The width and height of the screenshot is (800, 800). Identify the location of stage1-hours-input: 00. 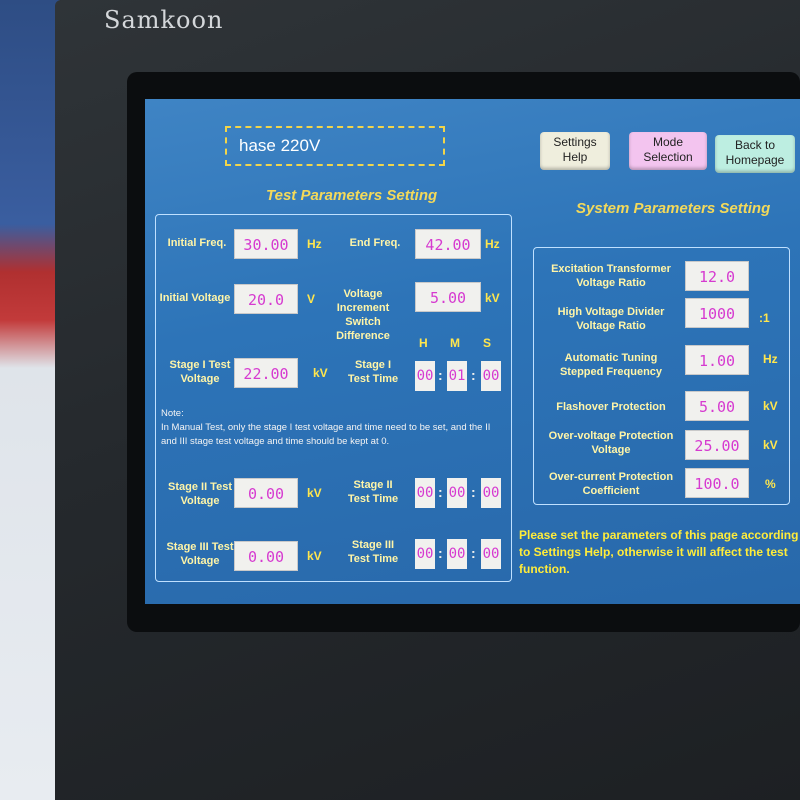
(425, 376).